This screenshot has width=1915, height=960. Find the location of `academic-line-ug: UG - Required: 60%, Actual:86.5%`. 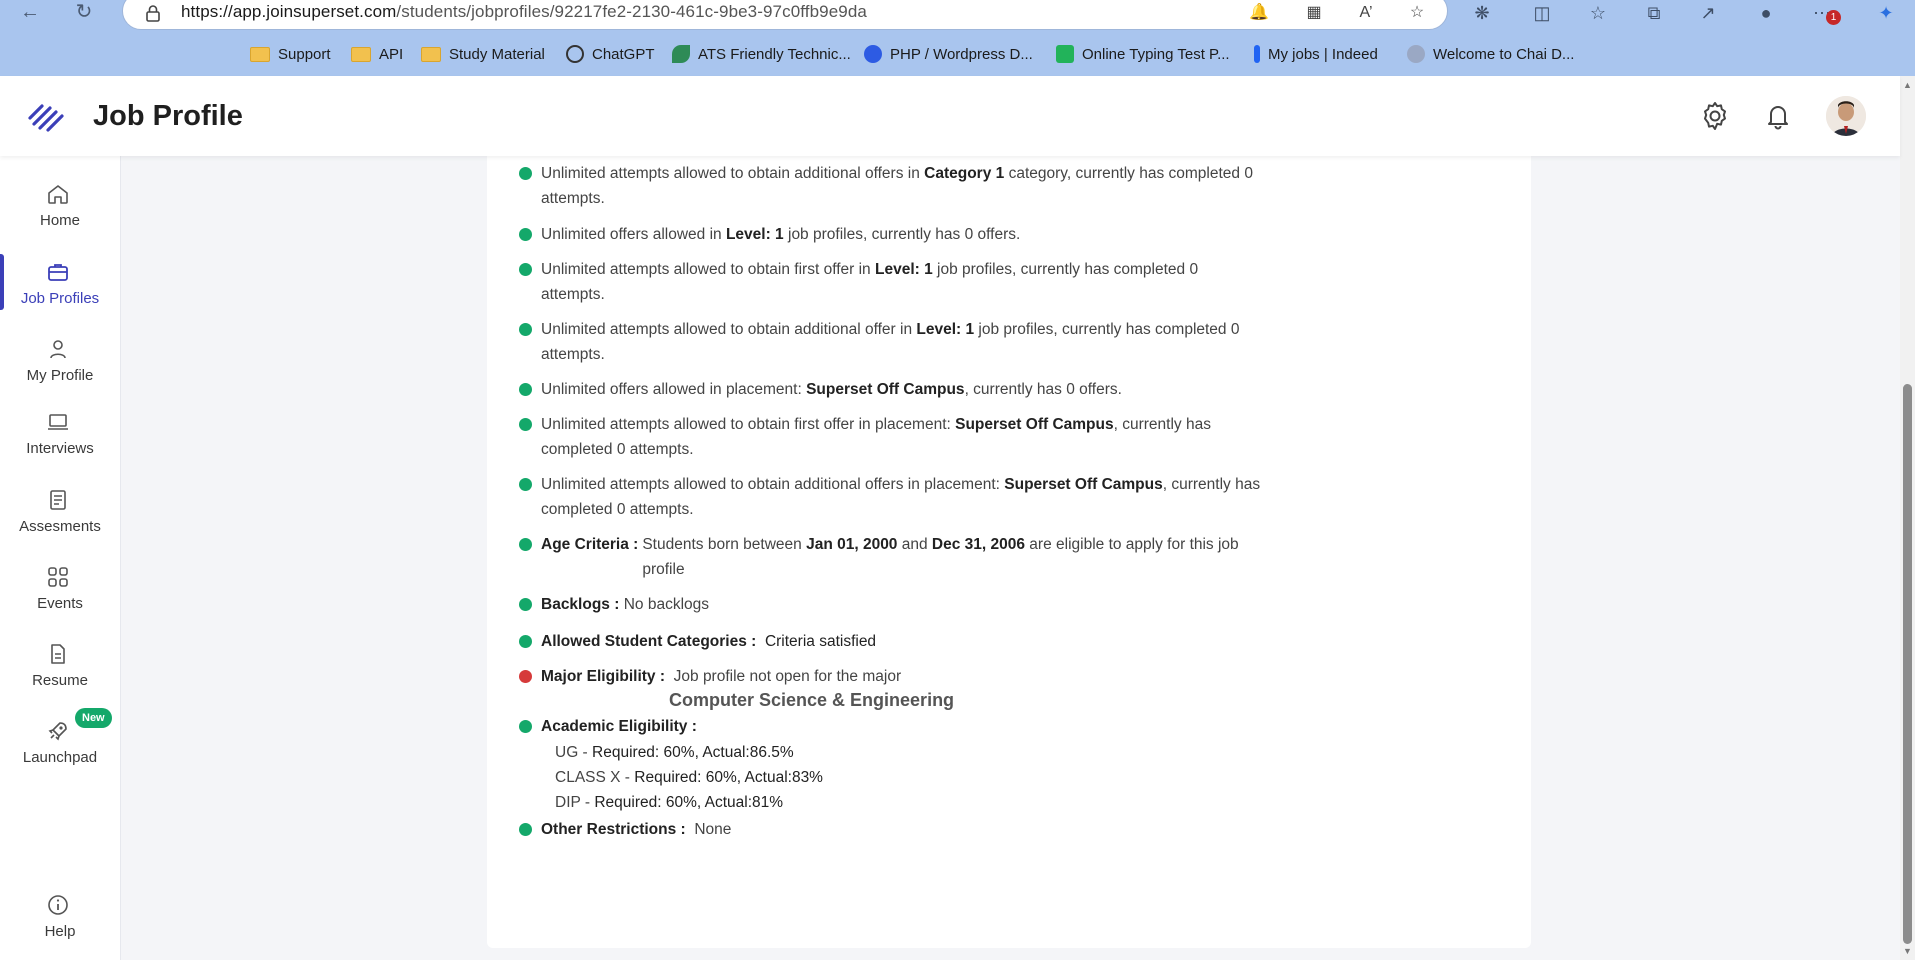

academic-line-ug: UG - Required: 60%, Actual:86.5% is located at coordinates (674, 752).